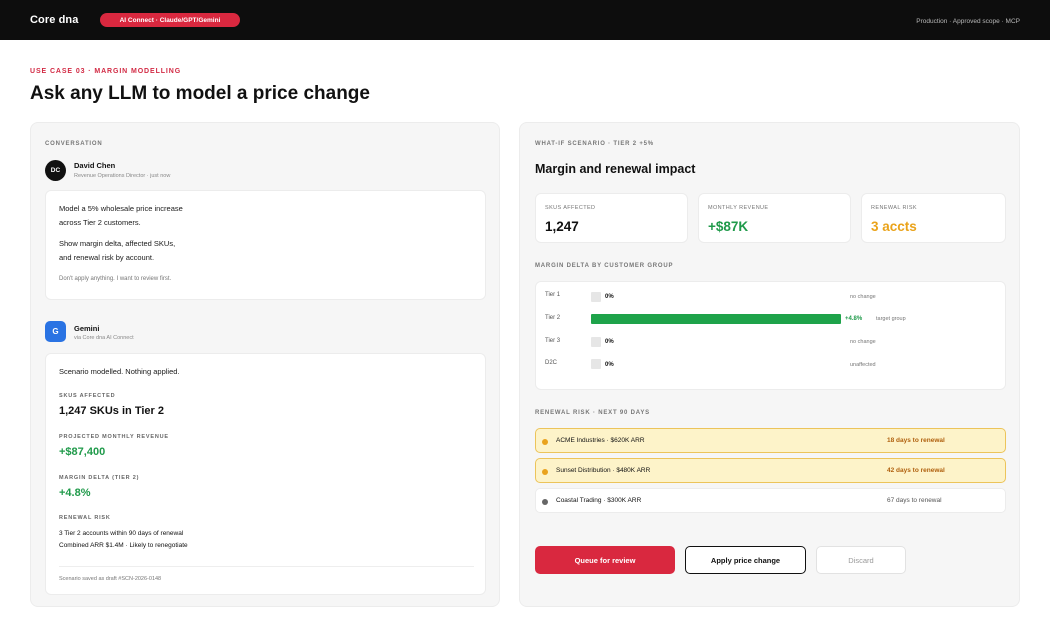  What do you see at coordinates (611, 218) in the screenshot?
I see `stat-skus: SKUS AFFECTED 1,247` at bounding box center [611, 218].